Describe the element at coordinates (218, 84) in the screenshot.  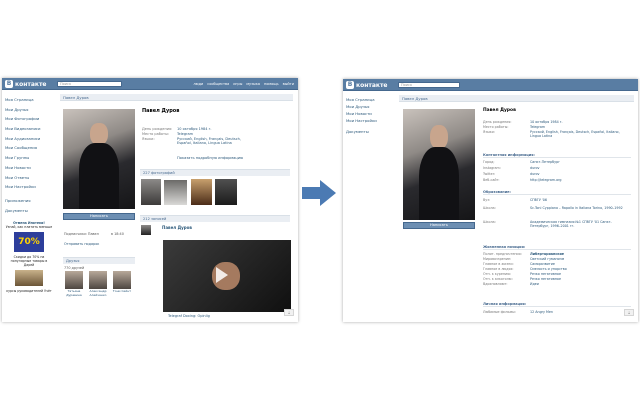
I see `nav-communities: сообщества` at that location.